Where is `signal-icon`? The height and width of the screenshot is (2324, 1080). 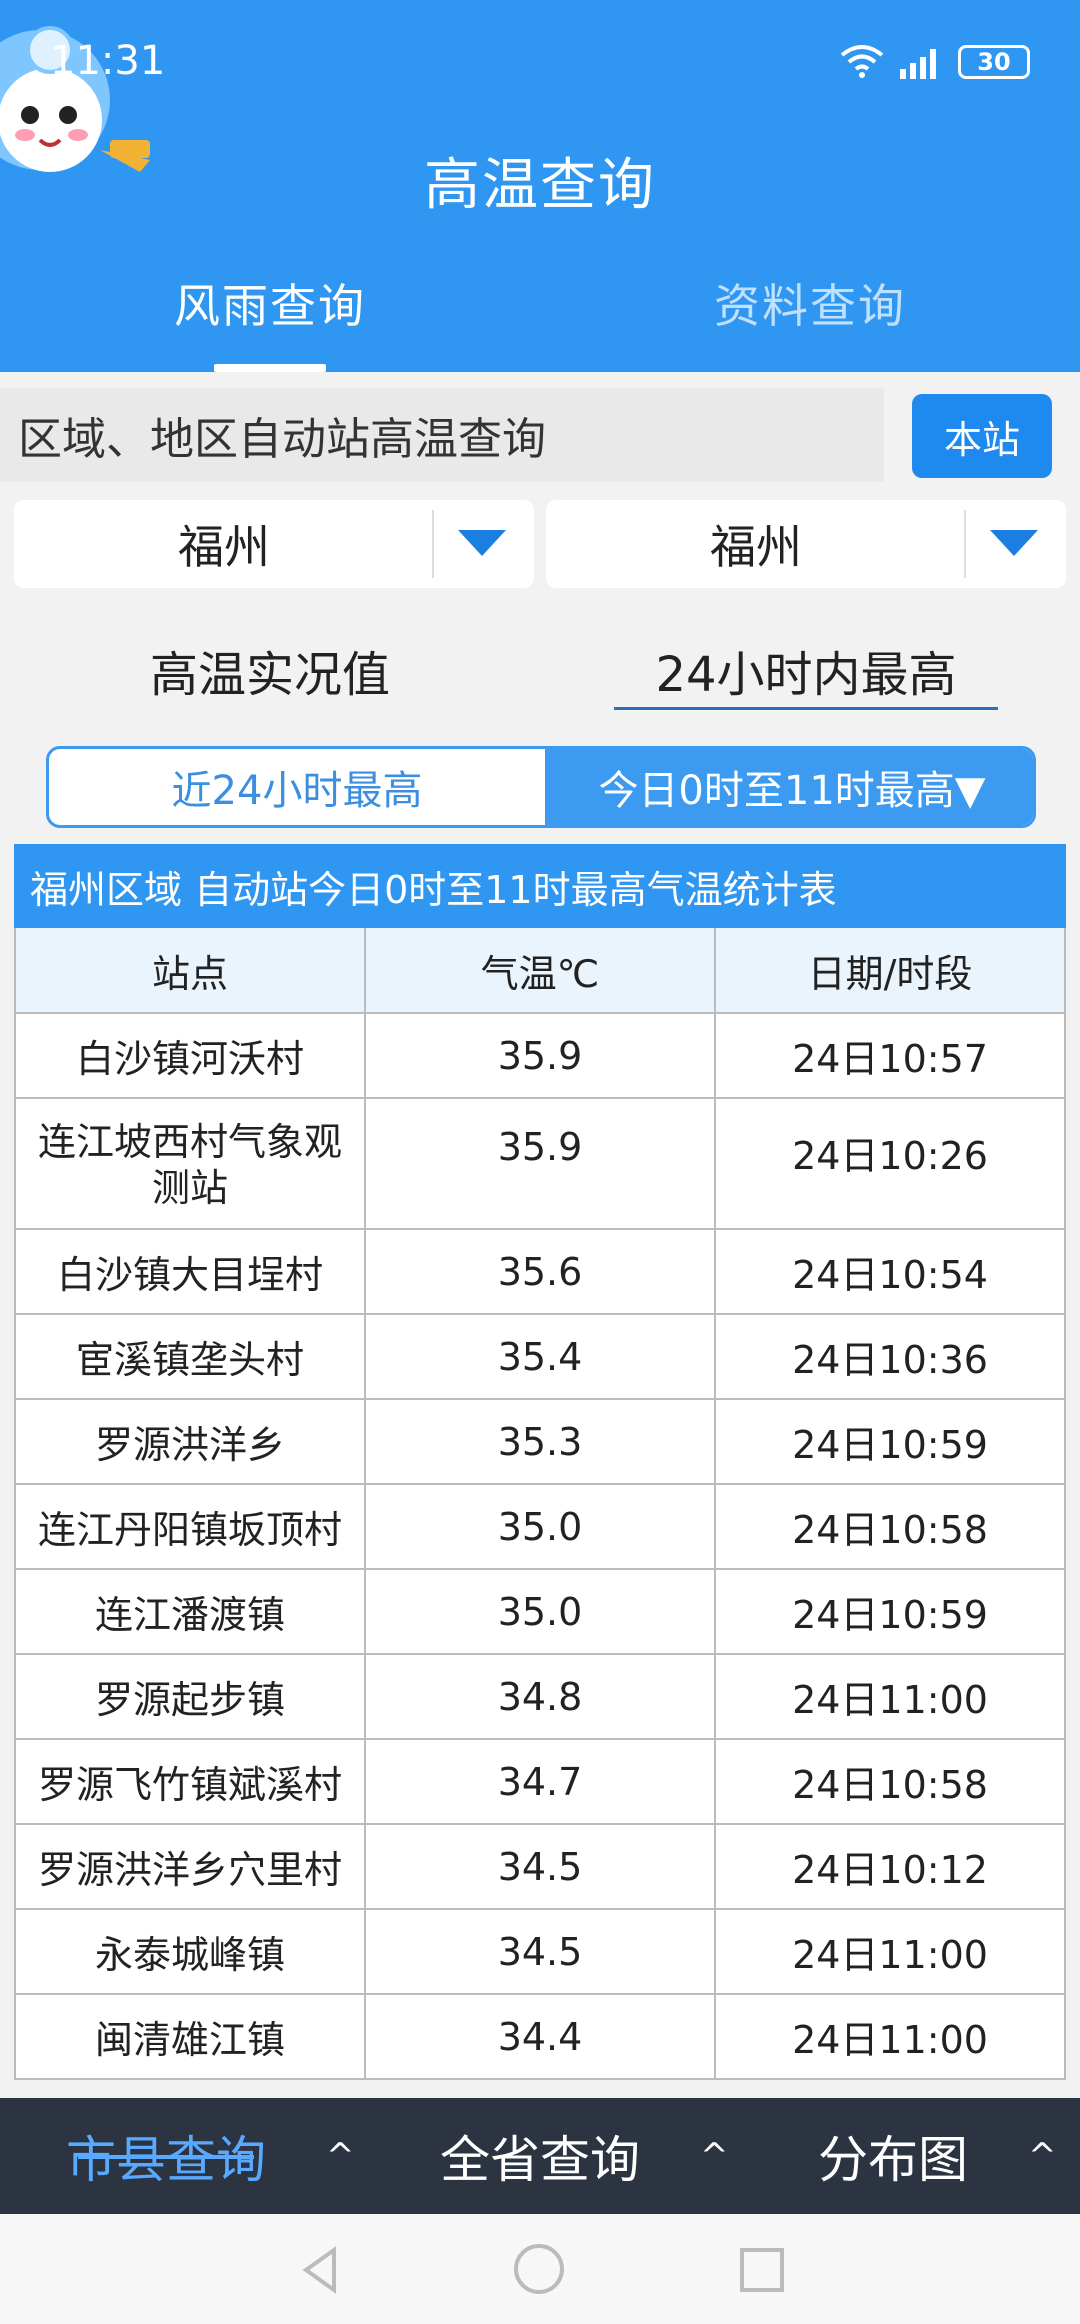 signal-icon is located at coordinates (918, 64).